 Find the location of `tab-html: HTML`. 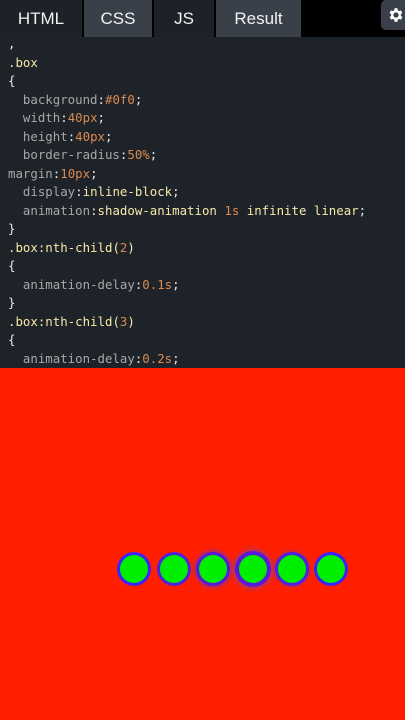

tab-html: HTML is located at coordinates (41, 18).